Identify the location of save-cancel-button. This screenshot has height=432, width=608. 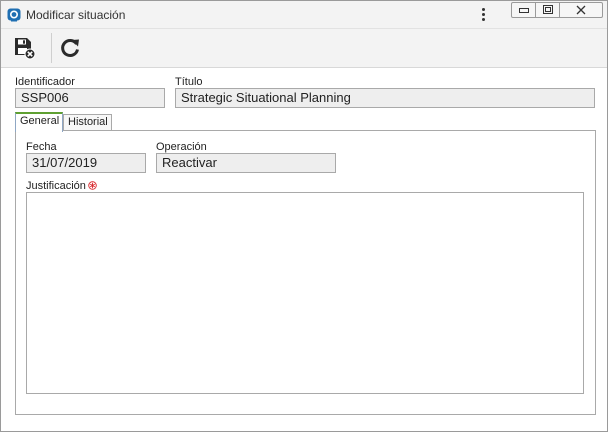
(24, 48).